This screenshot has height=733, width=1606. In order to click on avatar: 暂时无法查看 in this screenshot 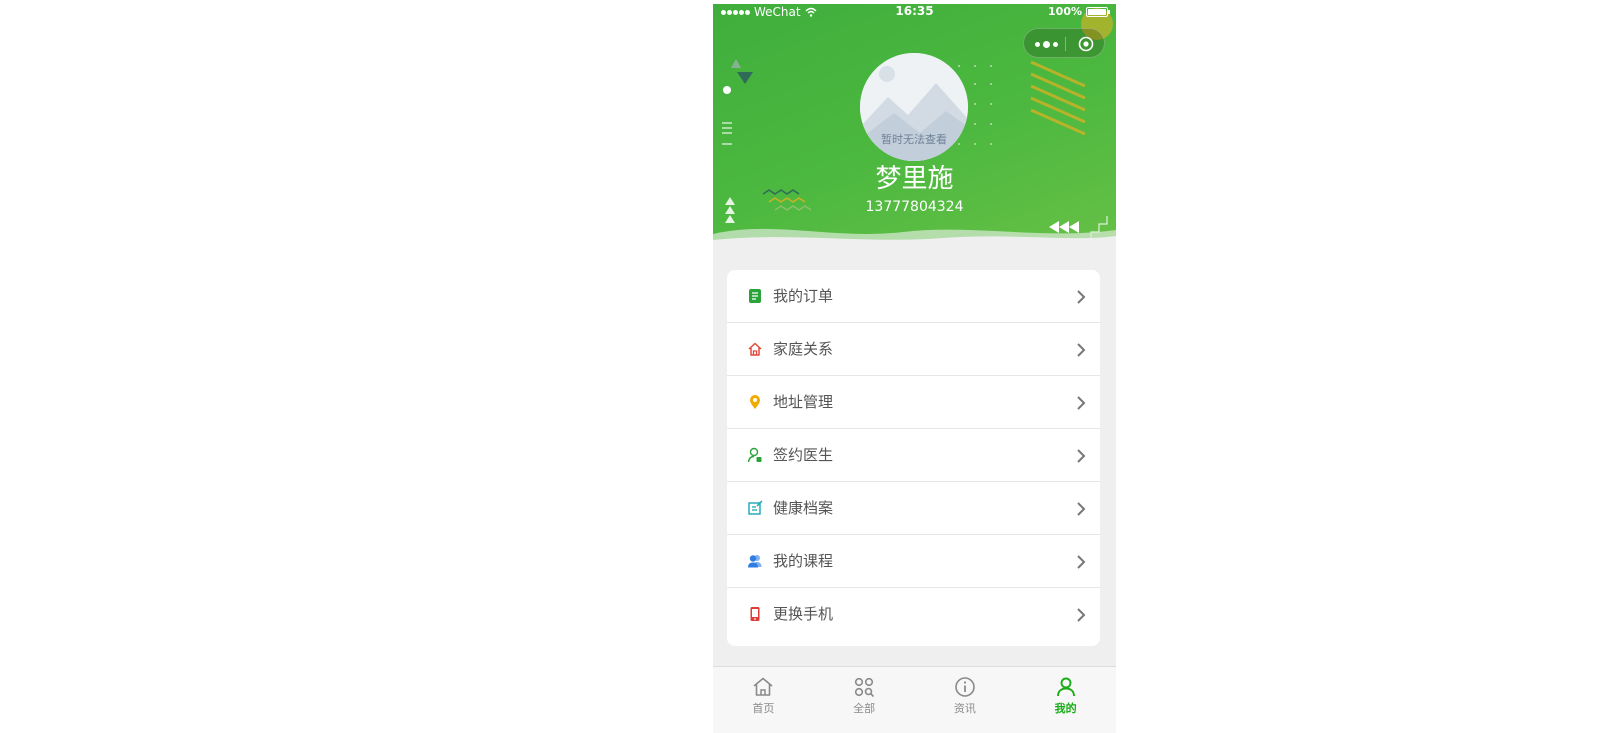, I will do `click(914, 107)`.